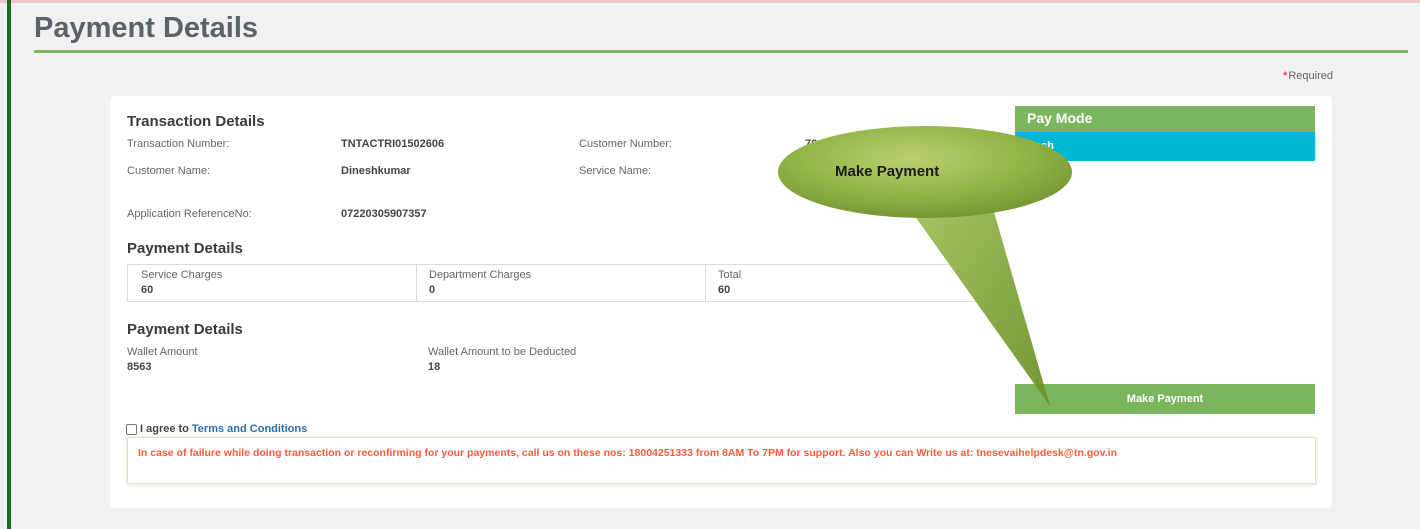  What do you see at coordinates (147, 290) in the screenshot?
I see `service-charges-value: 60` at bounding box center [147, 290].